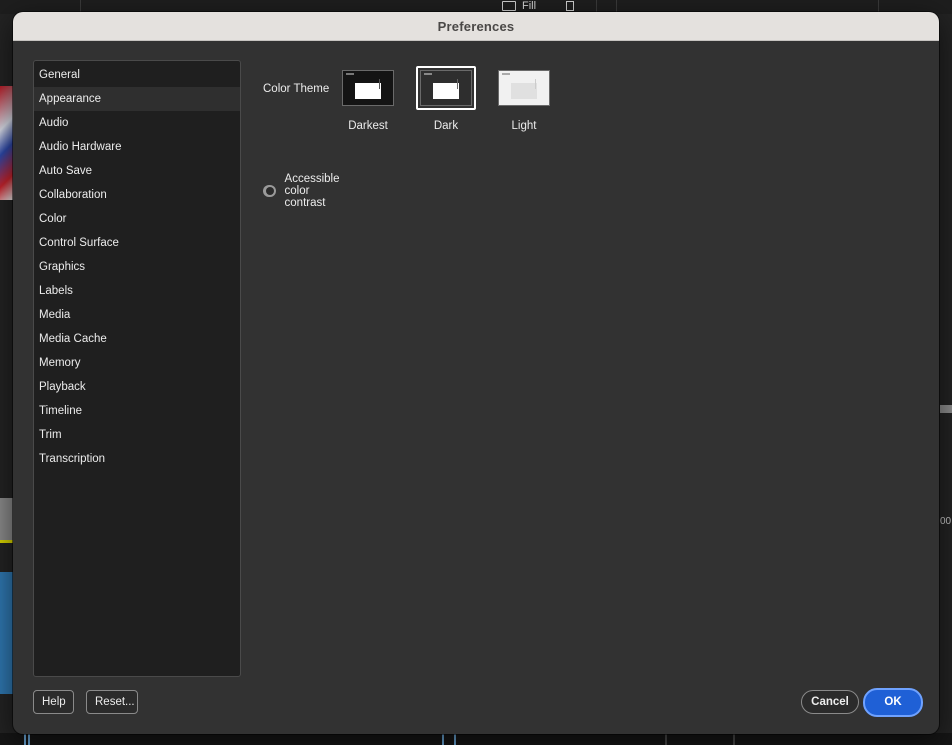  Describe the element at coordinates (137, 219) in the screenshot. I see `sidebar-item-color: Color` at that location.